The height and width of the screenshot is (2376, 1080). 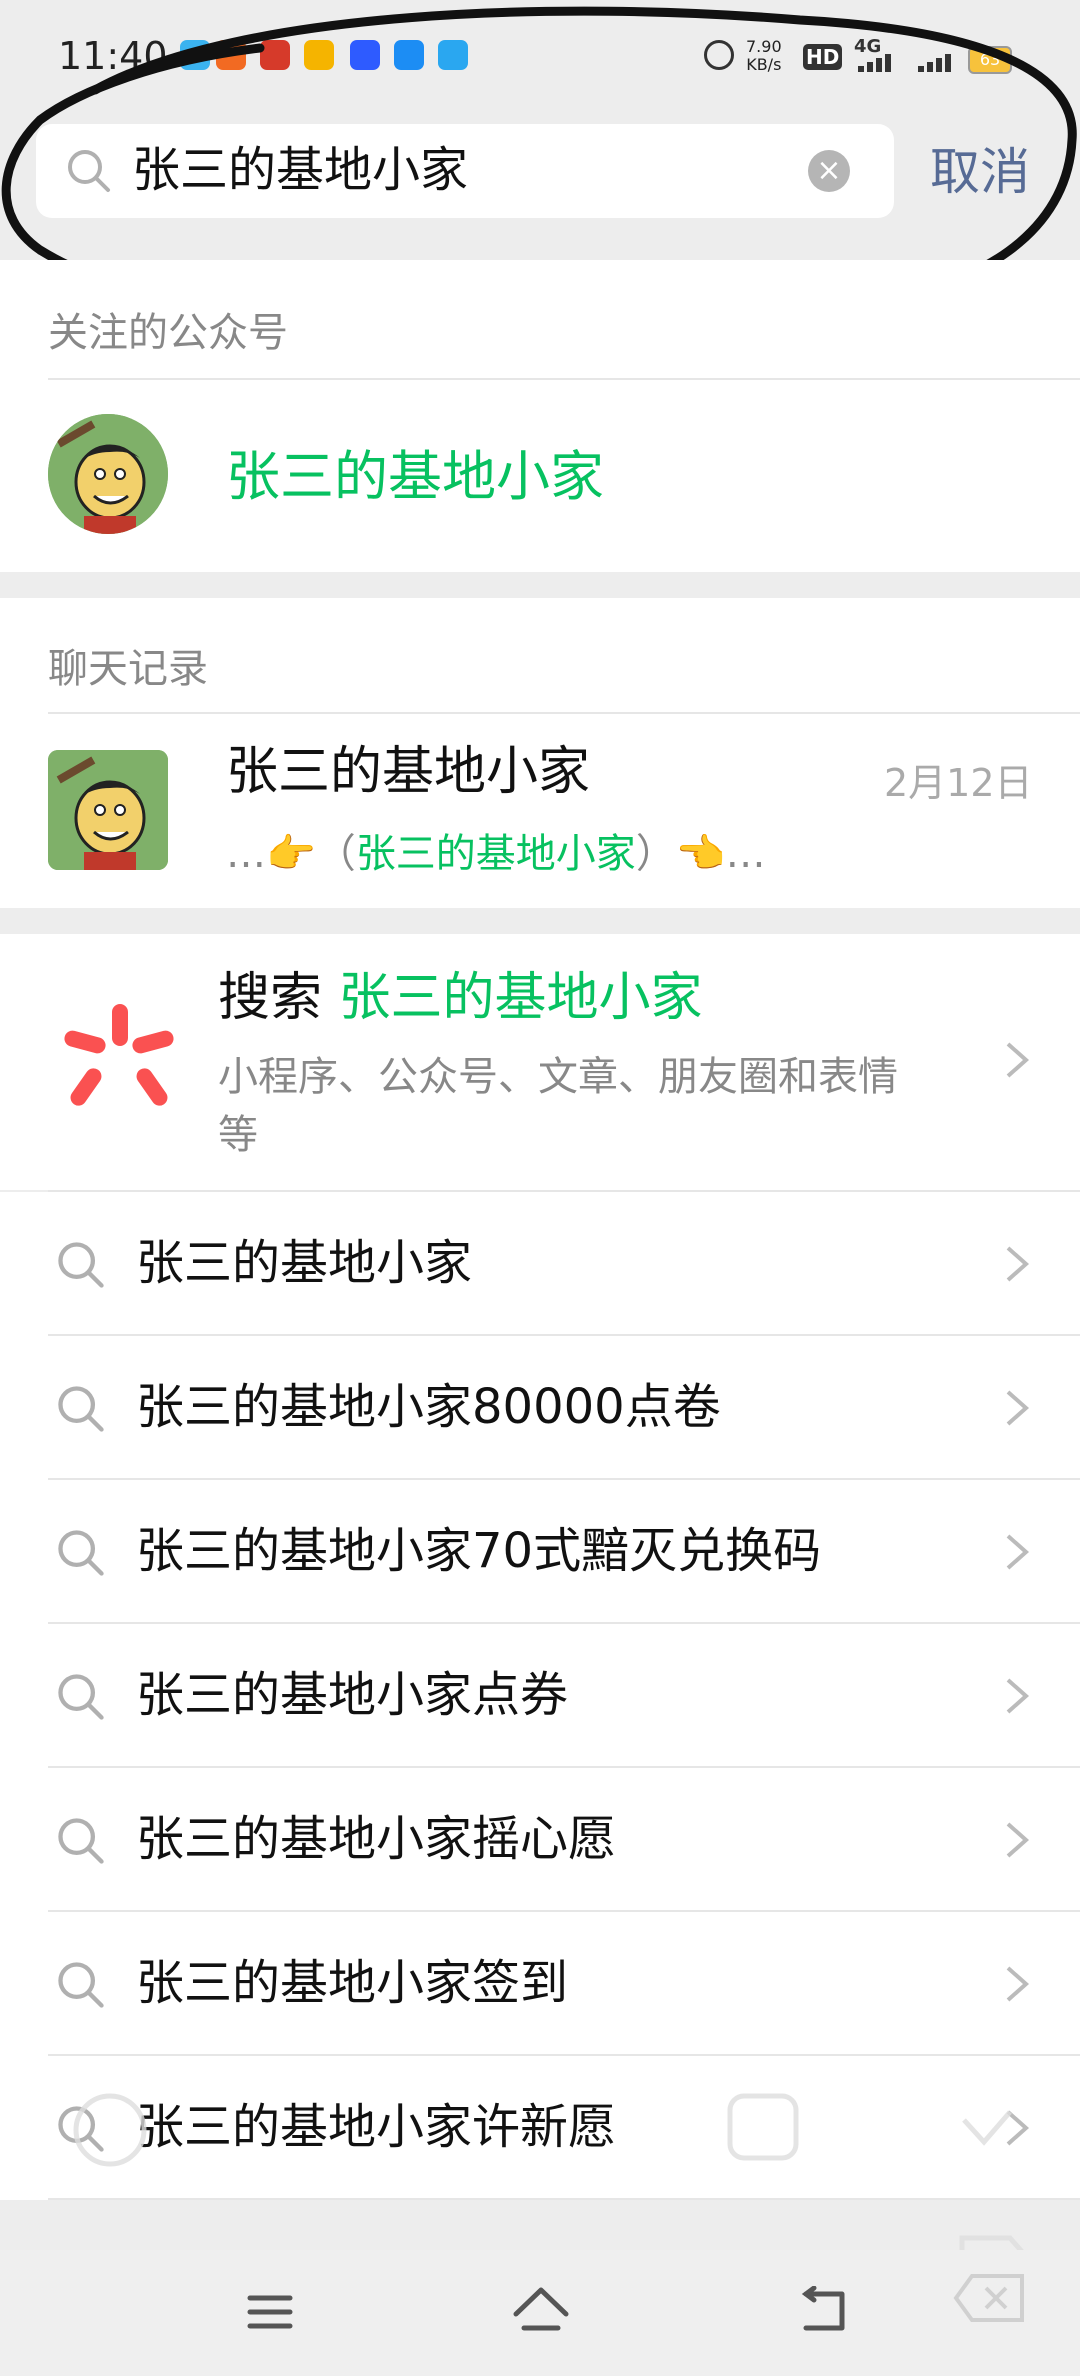 I want to click on search-more-title: 搜索 张三的基地小家, so click(x=460, y=998).